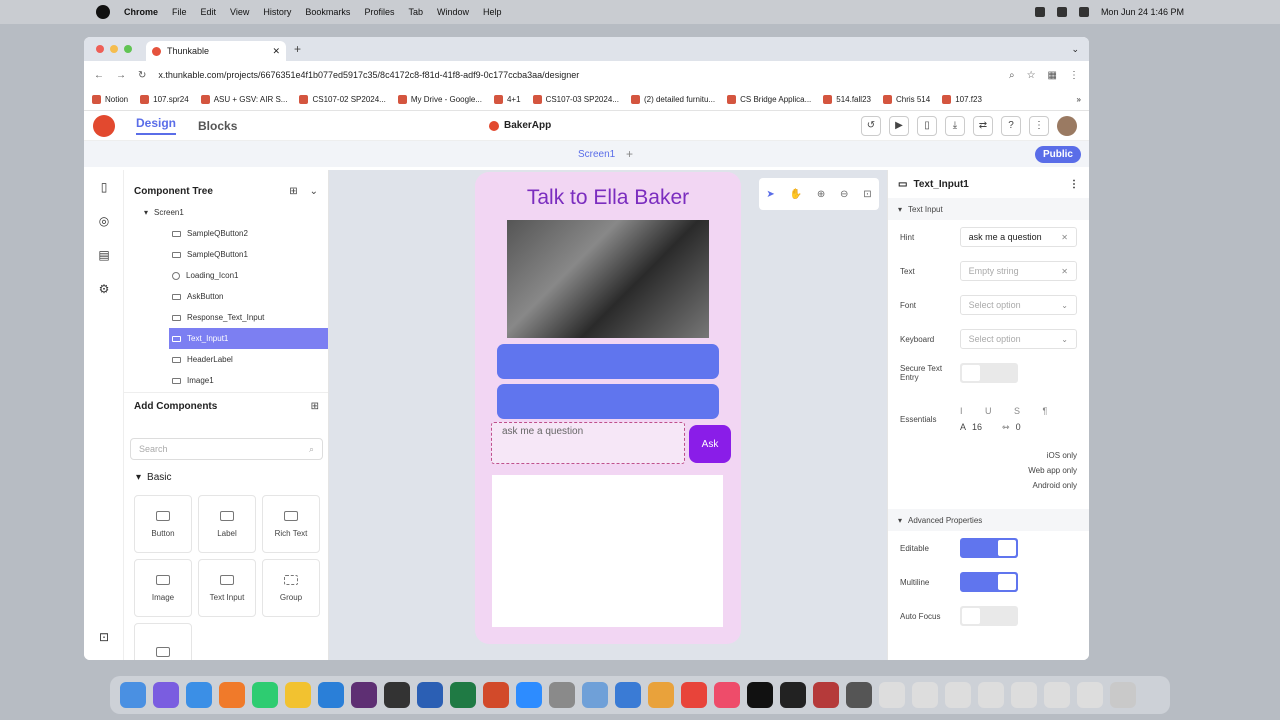 The width and height of the screenshot is (1280, 720). Describe the element at coordinates (209, 12) in the screenshot. I see `menu-edit: Edit` at that location.